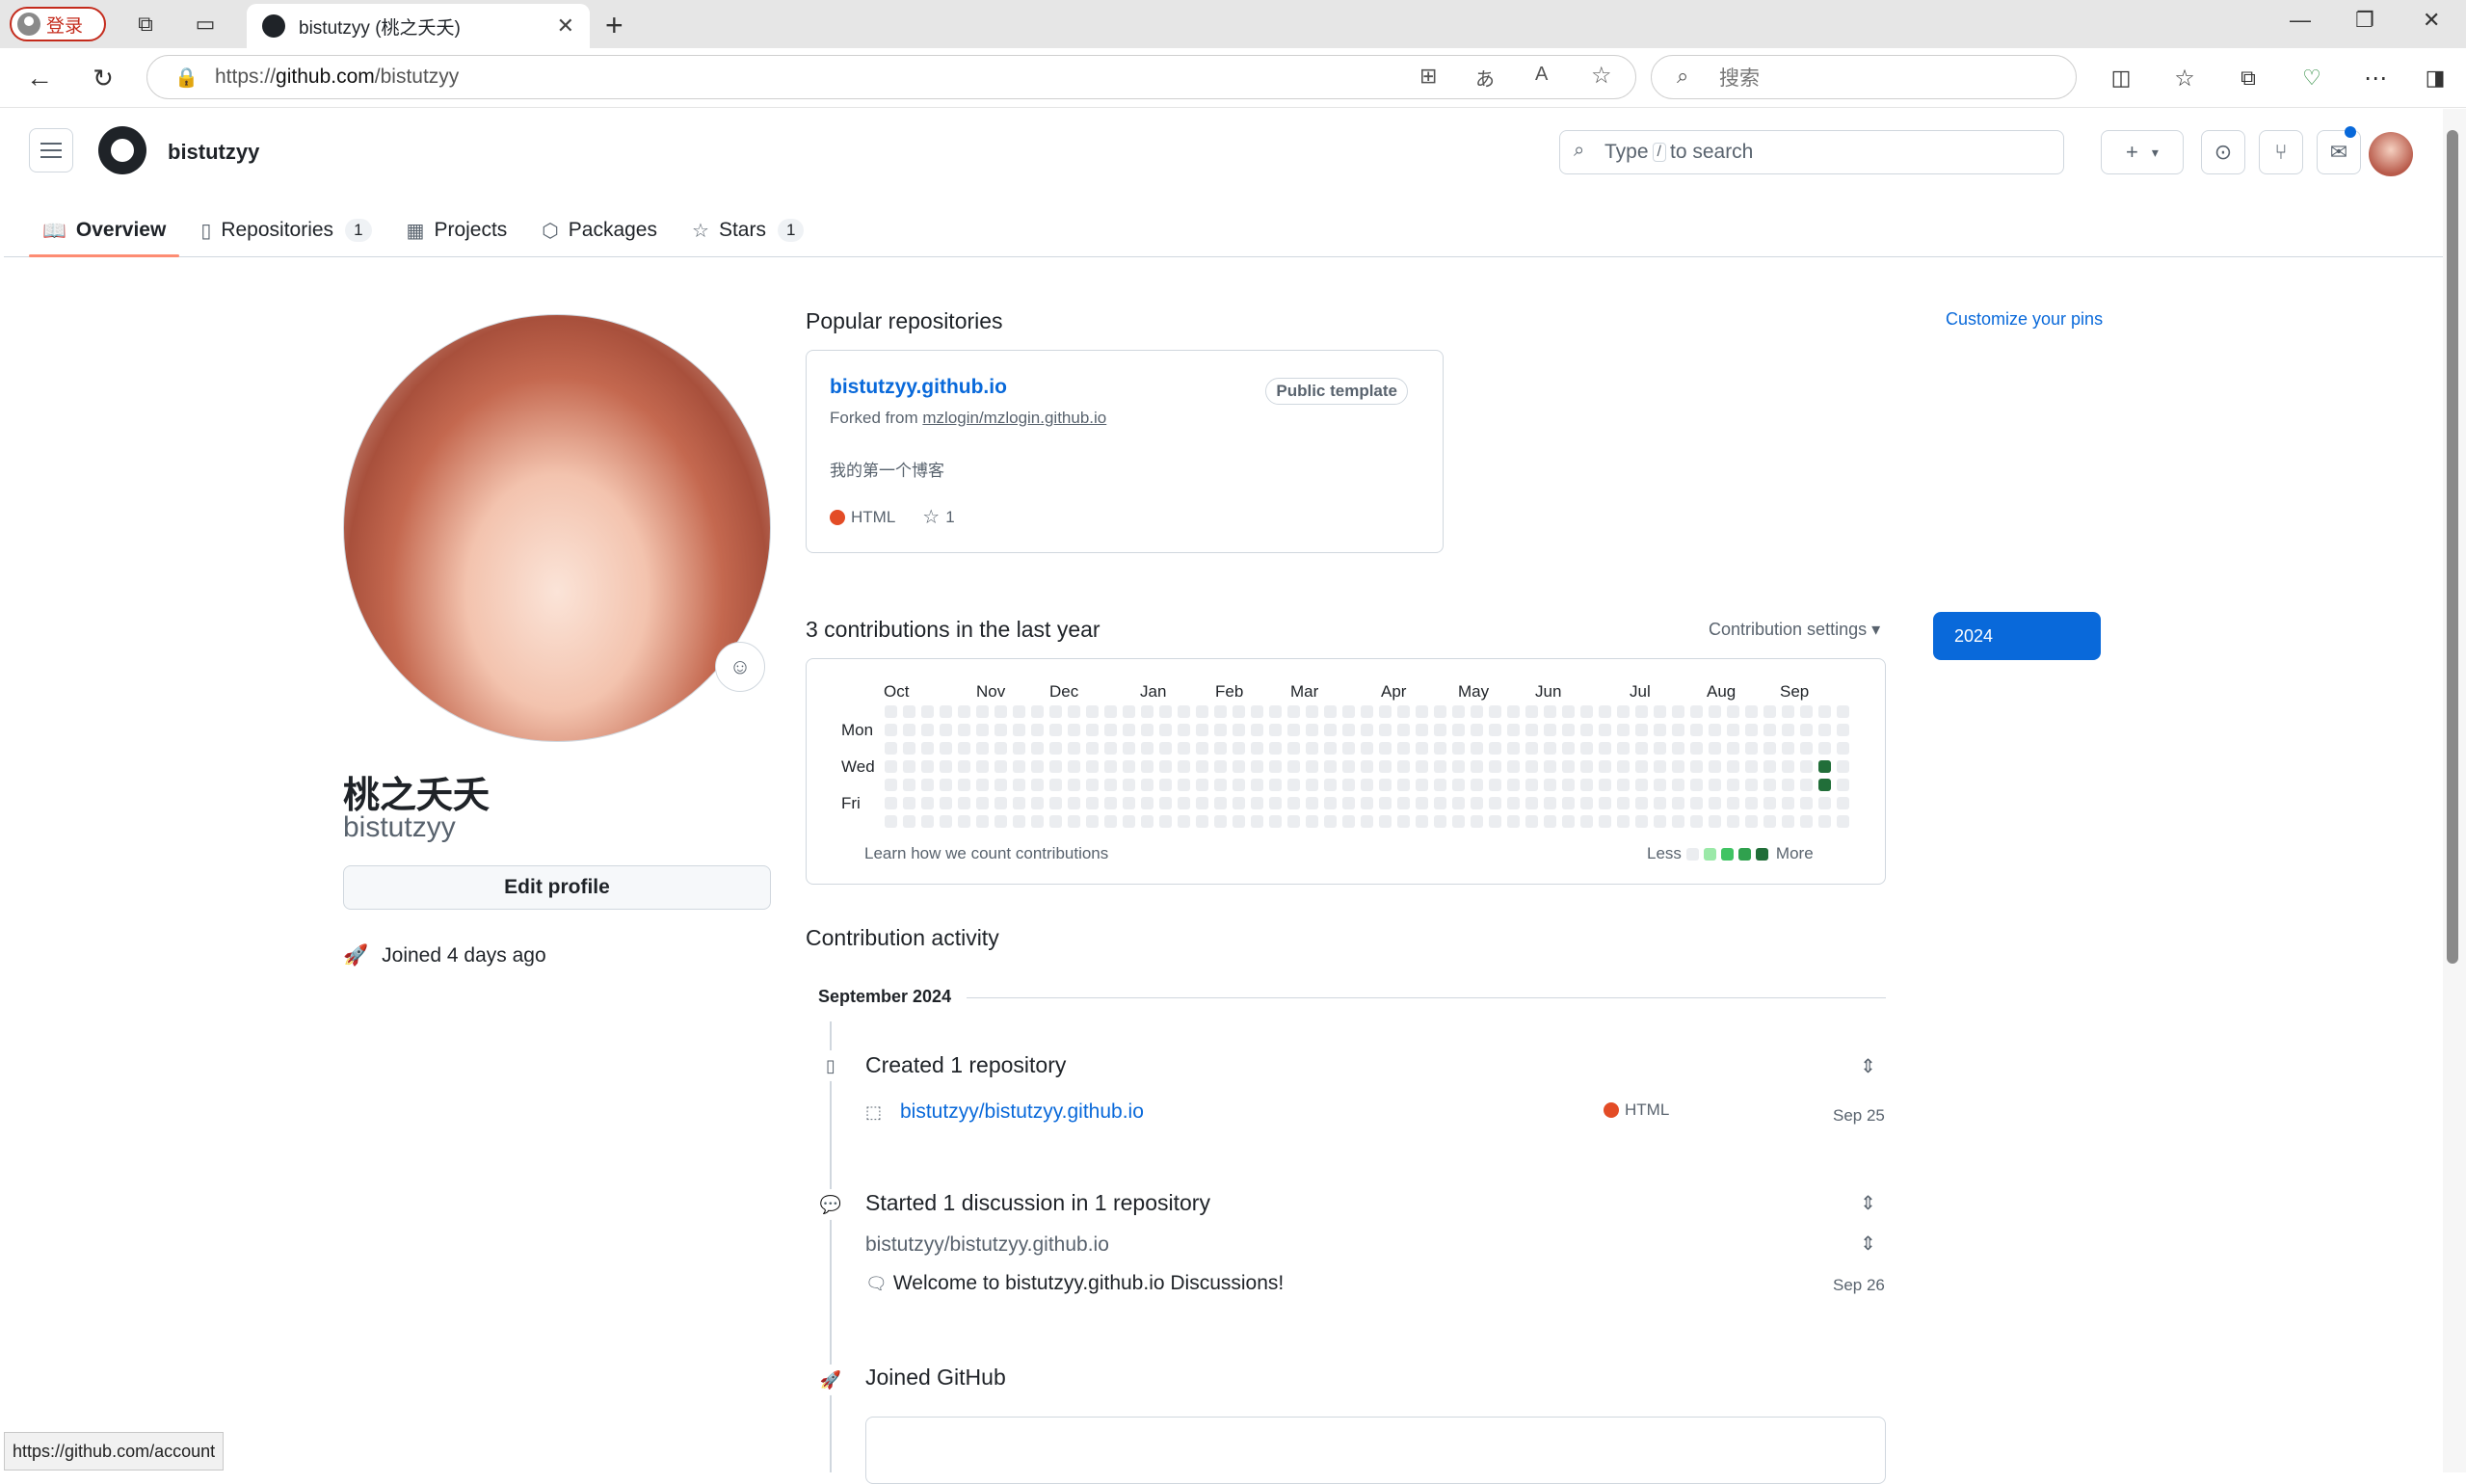 The image size is (2466, 1484). Describe the element at coordinates (1485, 78) in the screenshot. I see `translate-icon: あ` at that location.